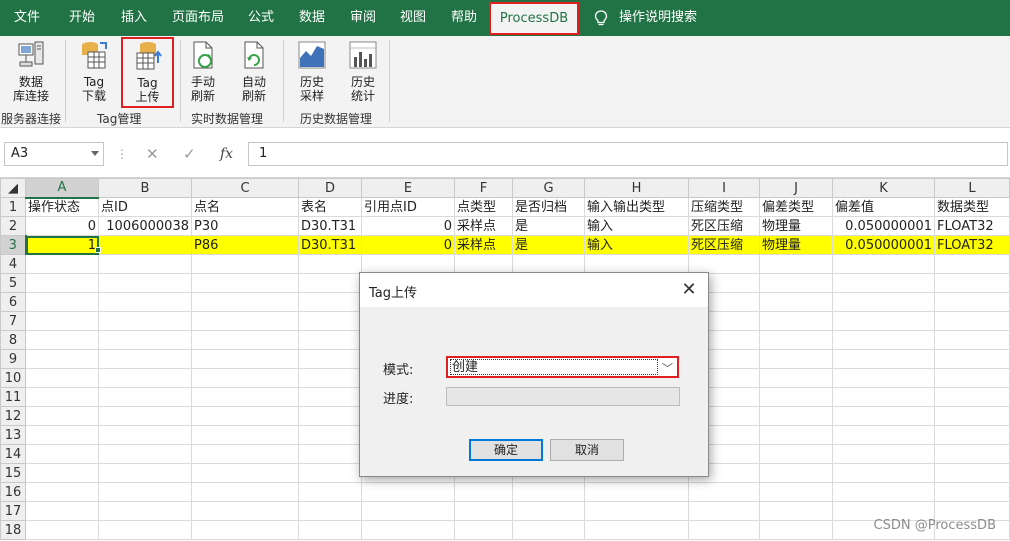 The image size is (1010, 541). What do you see at coordinates (145, 188) in the screenshot?
I see `column-header: B` at bounding box center [145, 188].